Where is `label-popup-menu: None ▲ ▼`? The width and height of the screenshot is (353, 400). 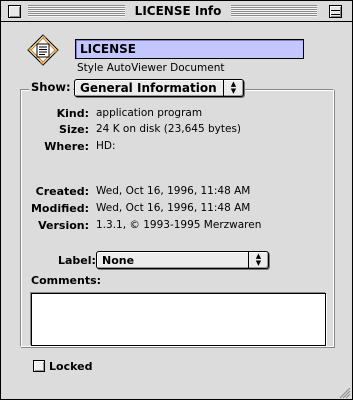
label-popup-menu: None ▲ ▼ is located at coordinates (182, 260).